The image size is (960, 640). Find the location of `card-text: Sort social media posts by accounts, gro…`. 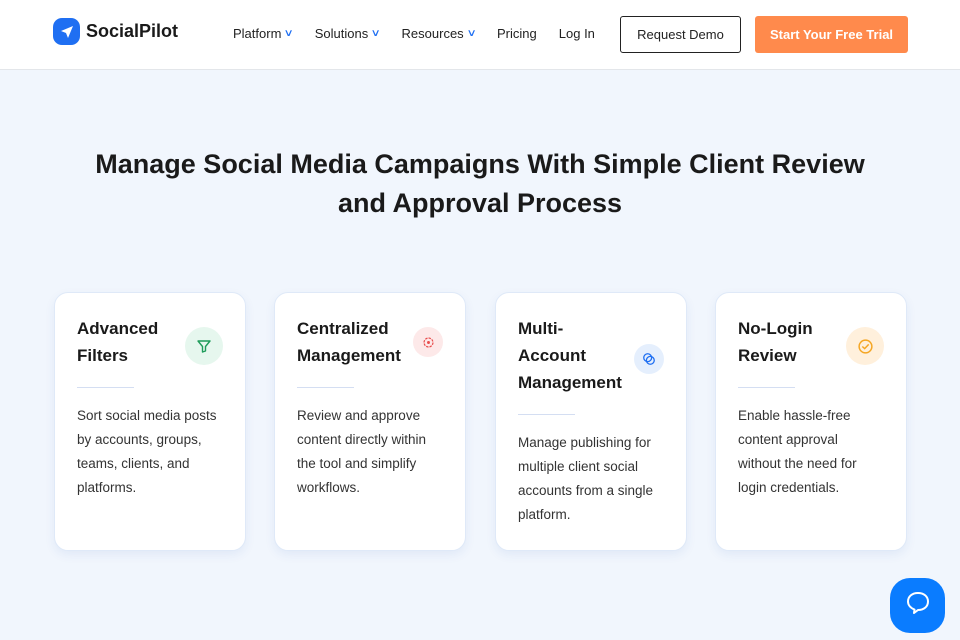

card-text: Sort social media posts by accounts, gro… is located at coordinates (147, 451).